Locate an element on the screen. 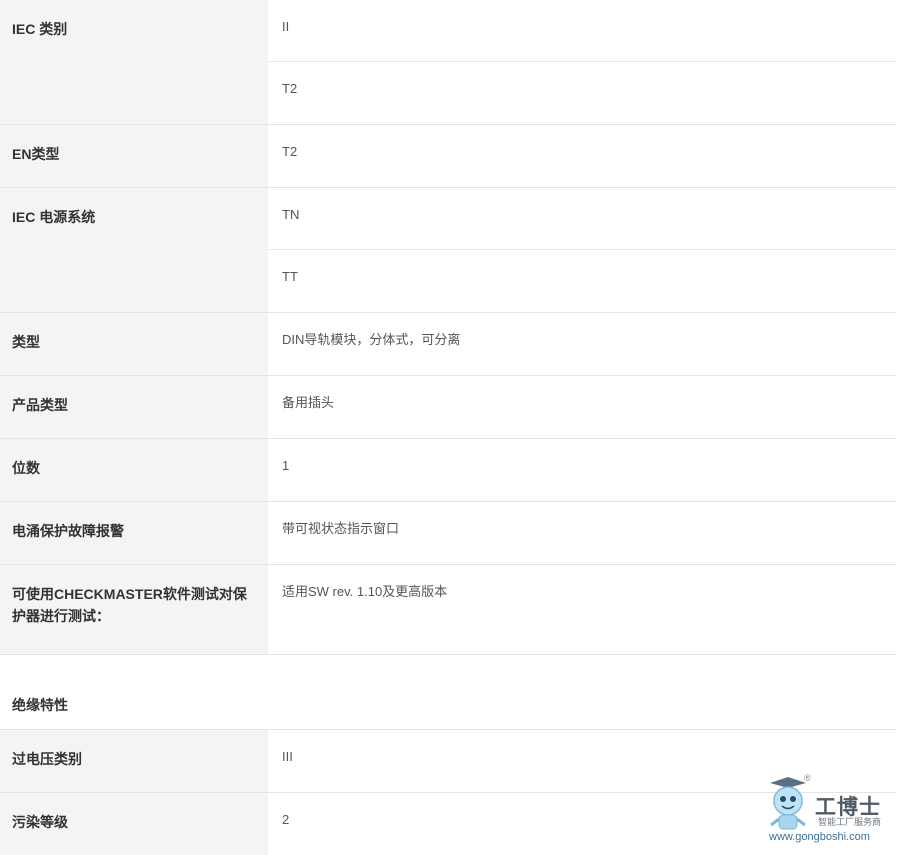 This screenshot has width=900, height=855. spec-value: 1 is located at coordinates (286, 465).